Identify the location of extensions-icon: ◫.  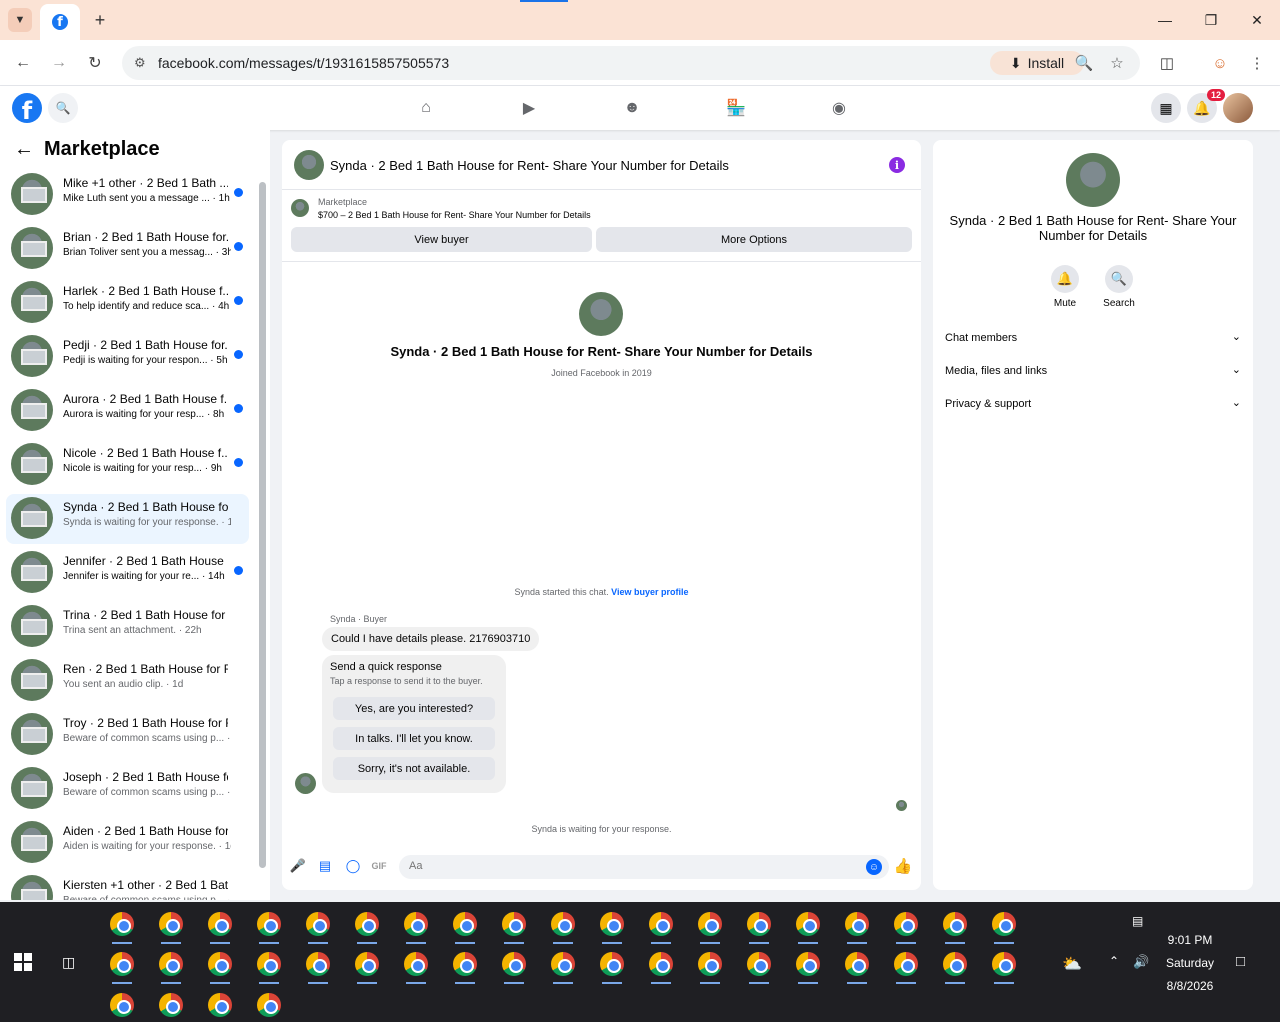
(1167, 63).